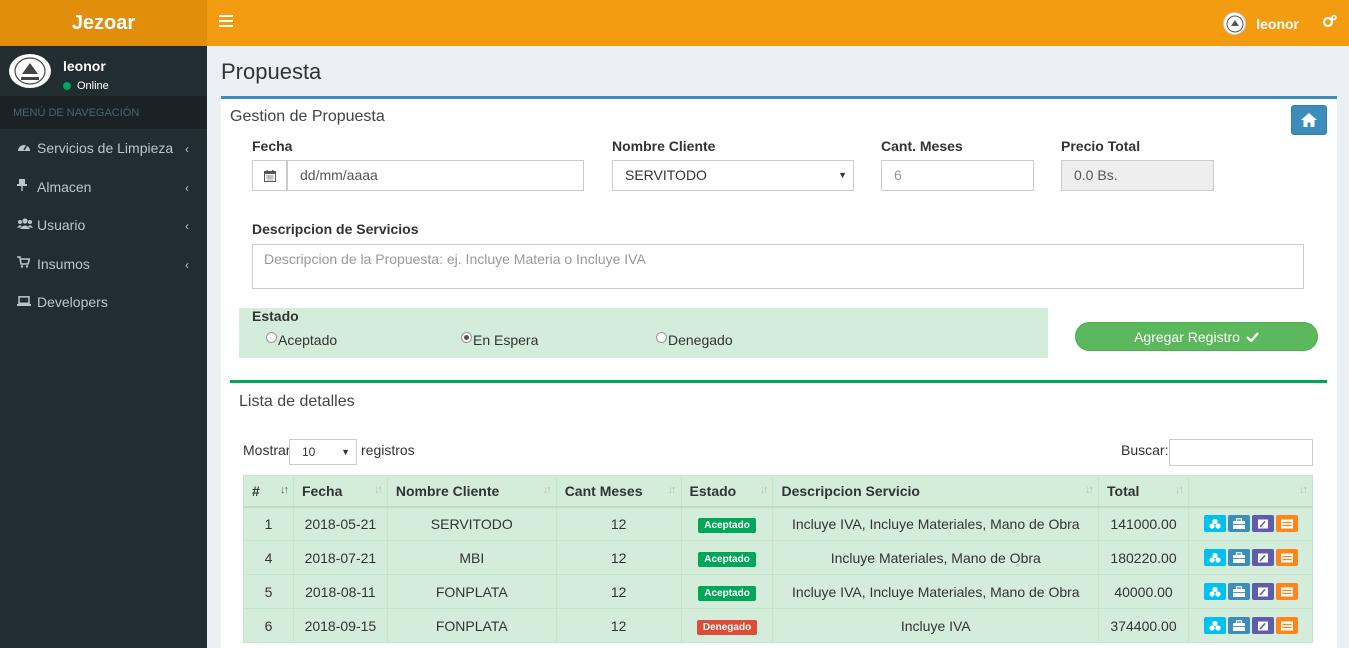 The height and width of the screenshot is (648, 1349). What do you see at coordinates (103, 148) in the screenshot?
I see `sidebar-item-servicios: Servicios de Limpieza ‹` at bounding box center [103, 148].